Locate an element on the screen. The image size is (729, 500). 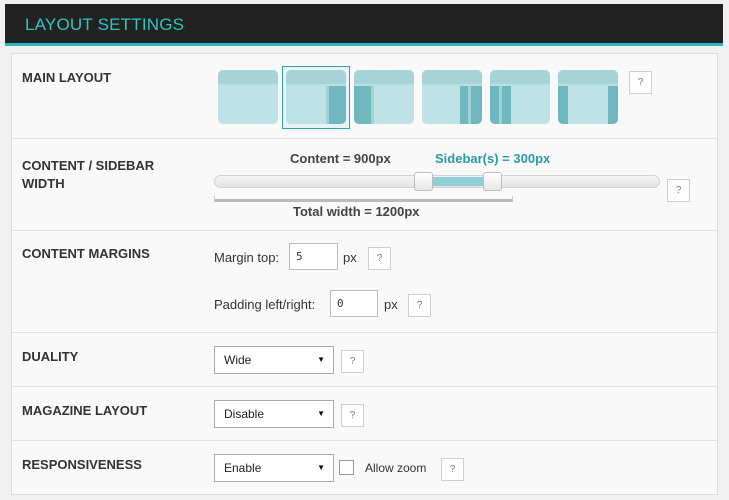
responsiveness-help-icon: ? is located at coordinates (452, 469).